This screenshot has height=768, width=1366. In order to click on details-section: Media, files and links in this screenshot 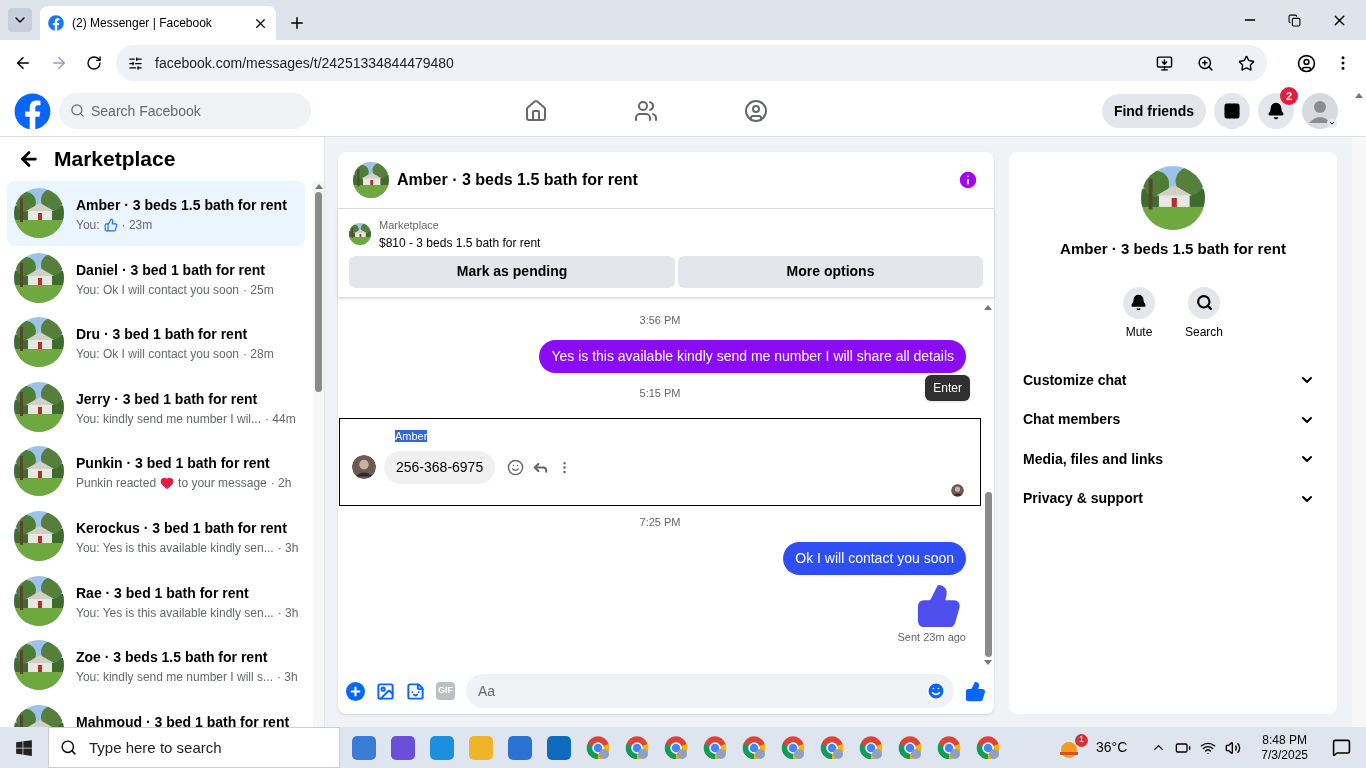, I will do `click(1173, 459)`.